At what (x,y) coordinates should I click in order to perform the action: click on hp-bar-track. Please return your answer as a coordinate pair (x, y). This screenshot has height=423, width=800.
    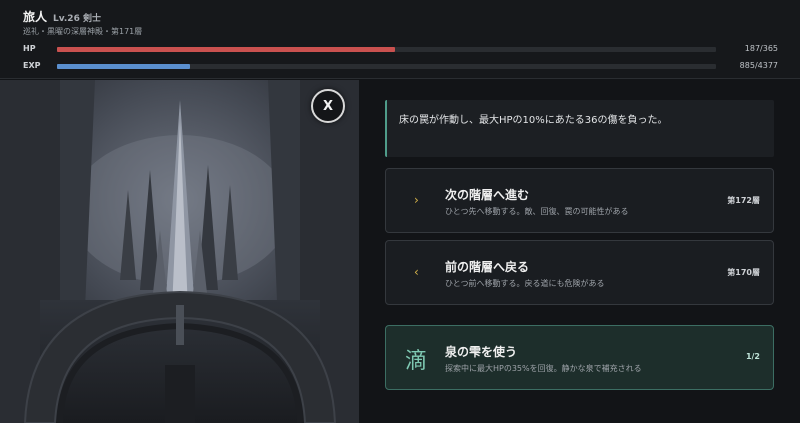
    Looking at the image, I should click on (386, 49).